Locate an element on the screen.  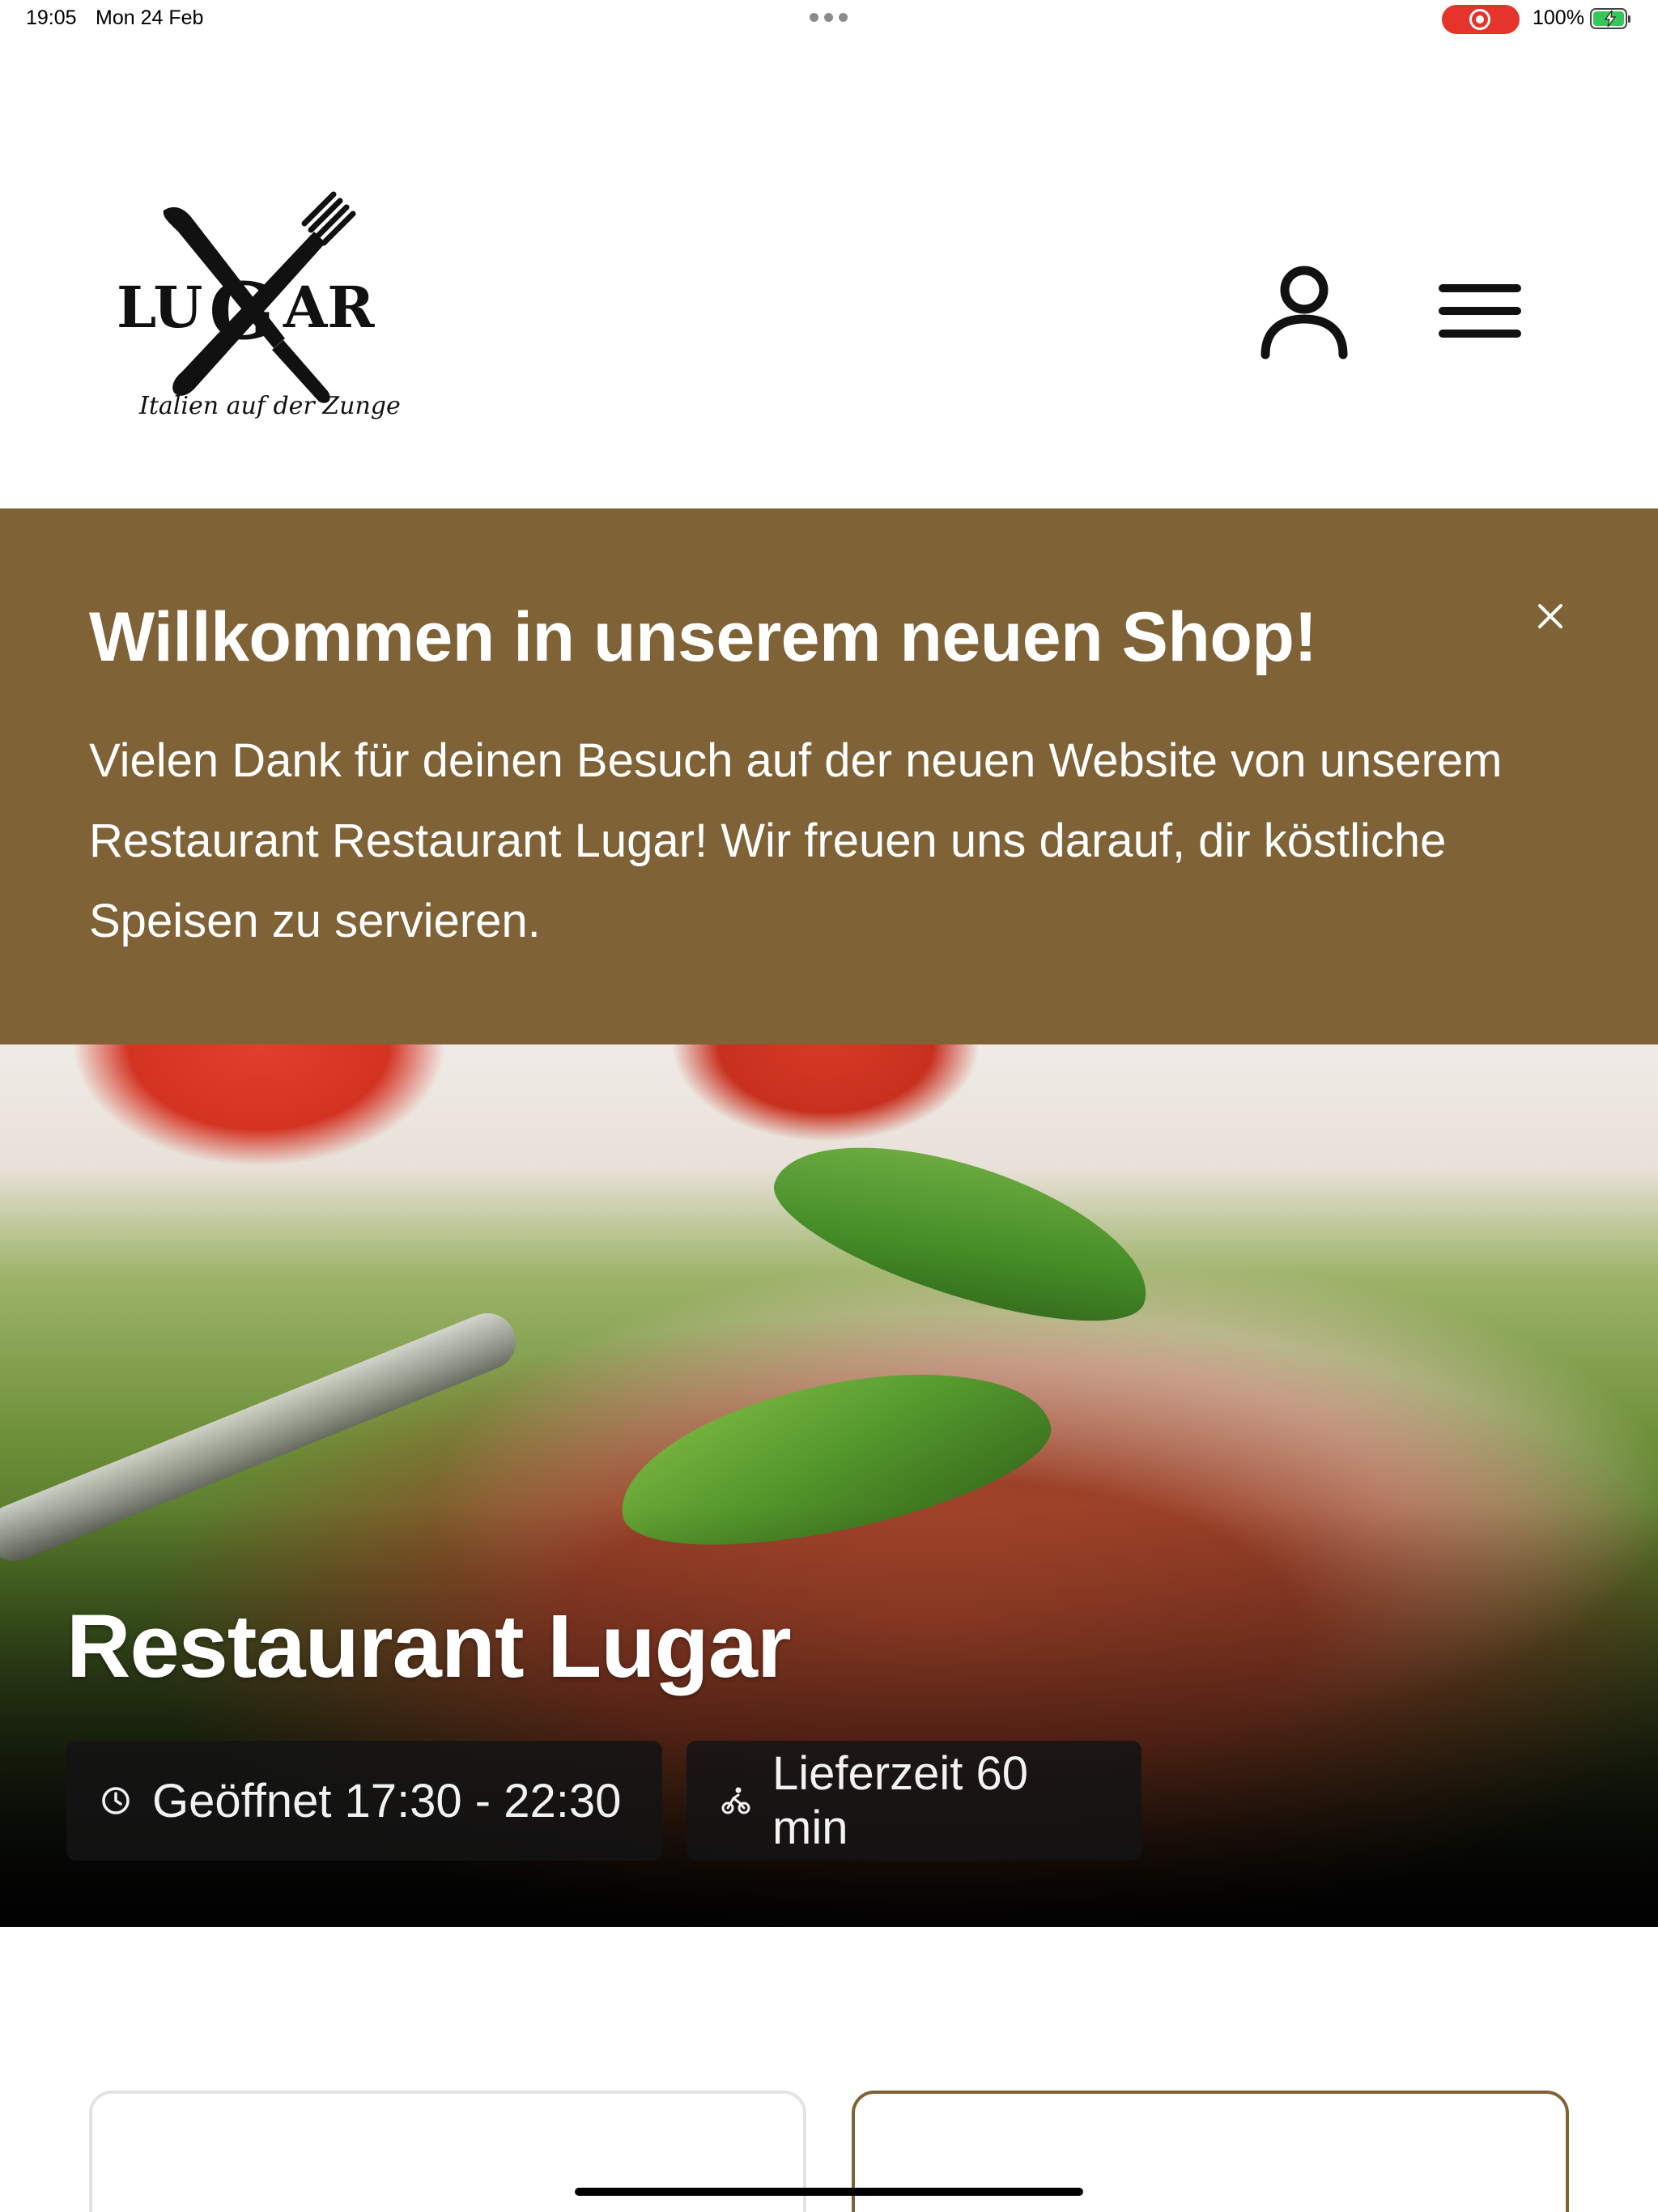
clock-icon is located at coordinates (116, 1800).